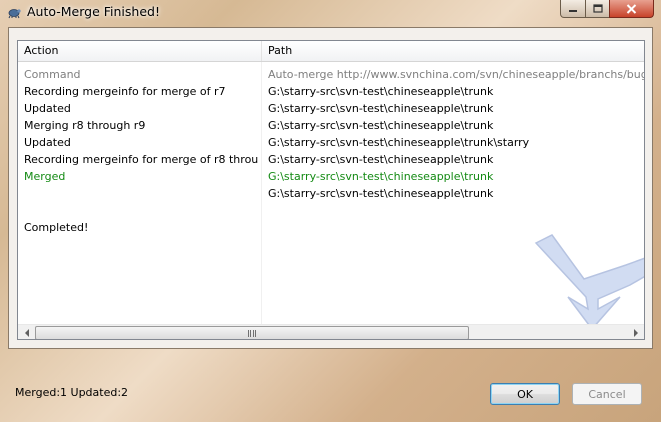 This screenshot has height=422, width=661. I want to click on window-title: Auto-Merge Finished!, so click(93, 11).